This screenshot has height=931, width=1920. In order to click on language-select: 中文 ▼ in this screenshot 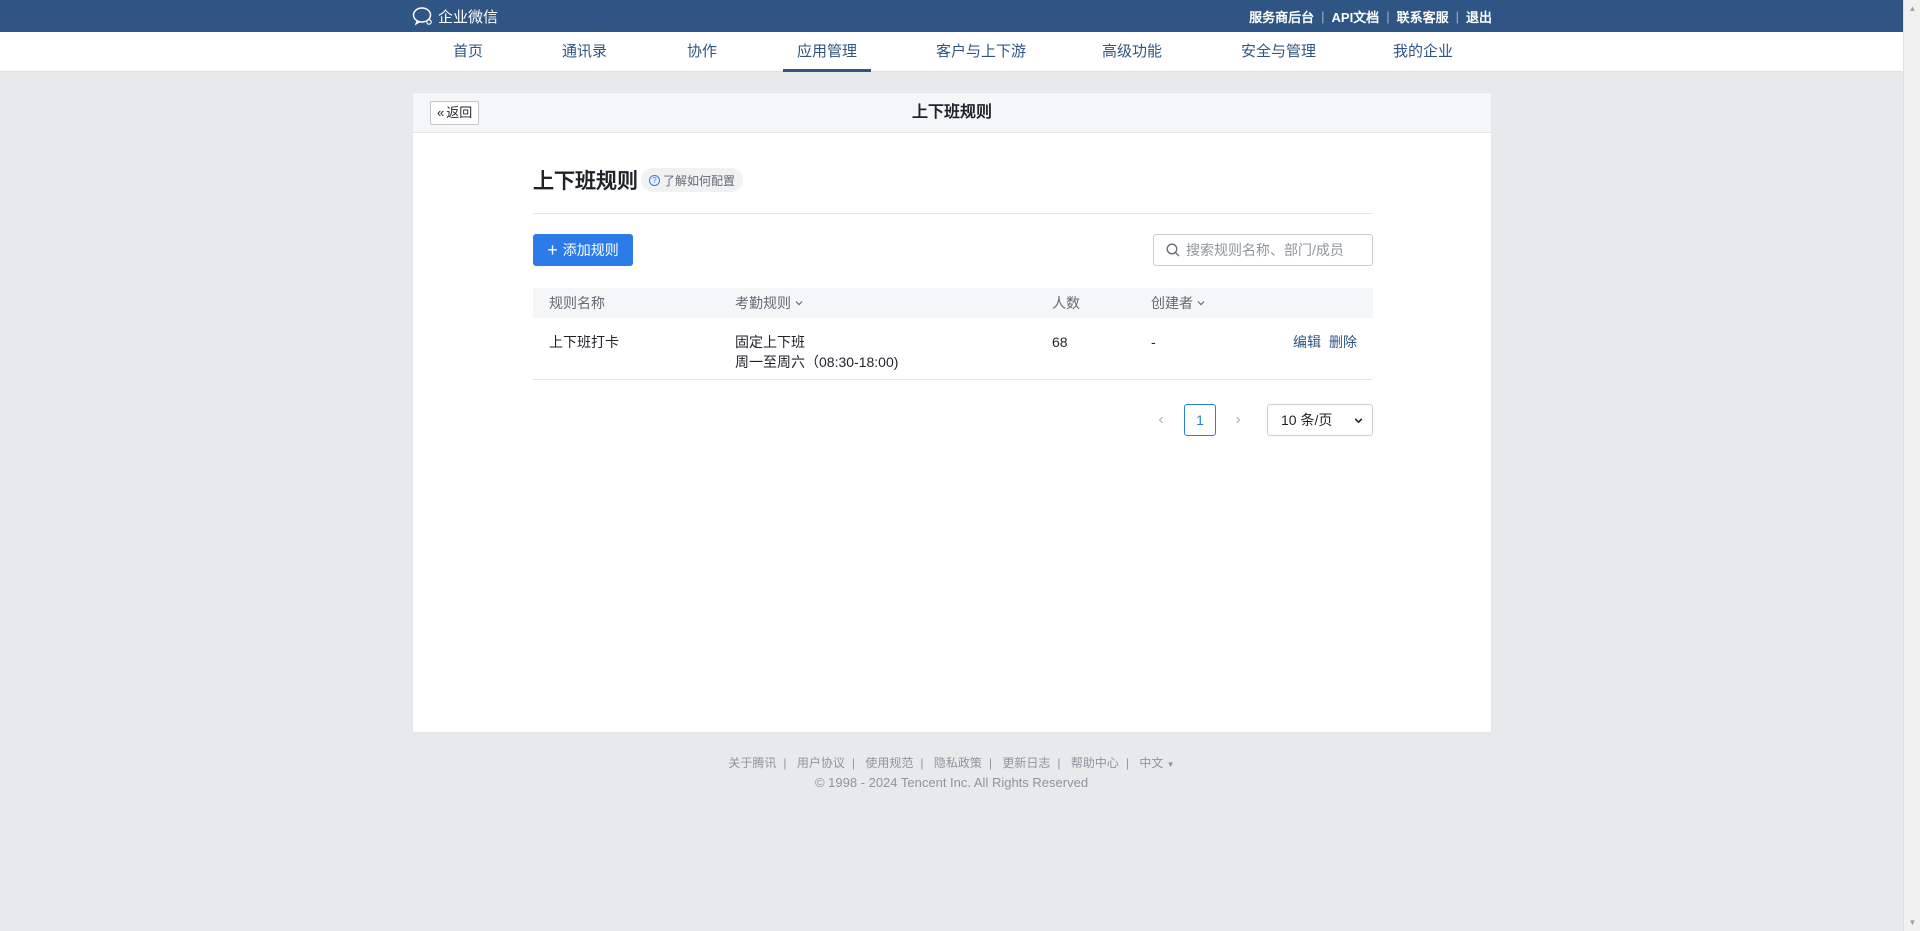, I will do `click(1156, 763)`.